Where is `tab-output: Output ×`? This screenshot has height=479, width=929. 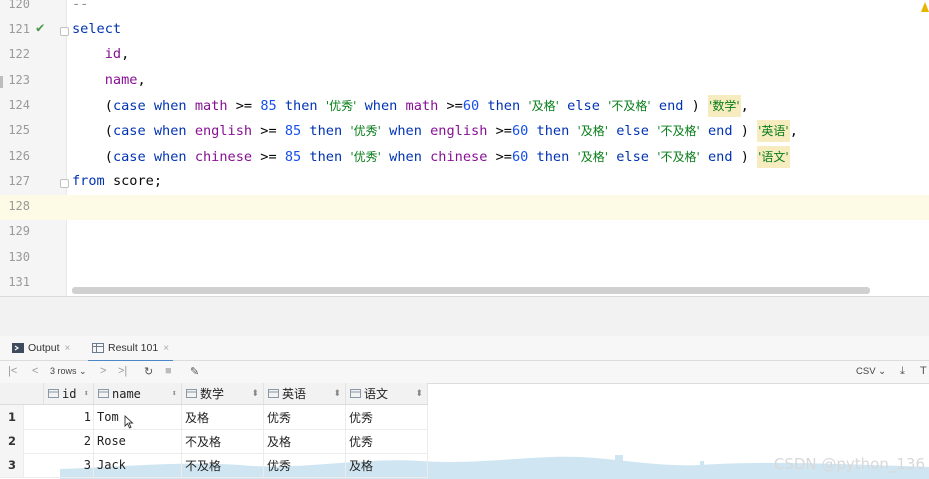
tab-output: Output × is located at coordinates (41, 348).